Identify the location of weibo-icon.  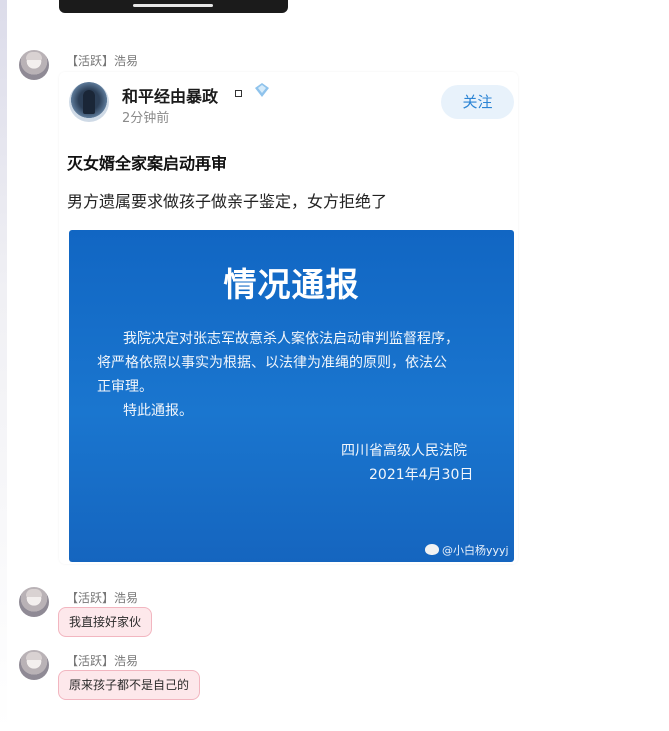
(432, 549).